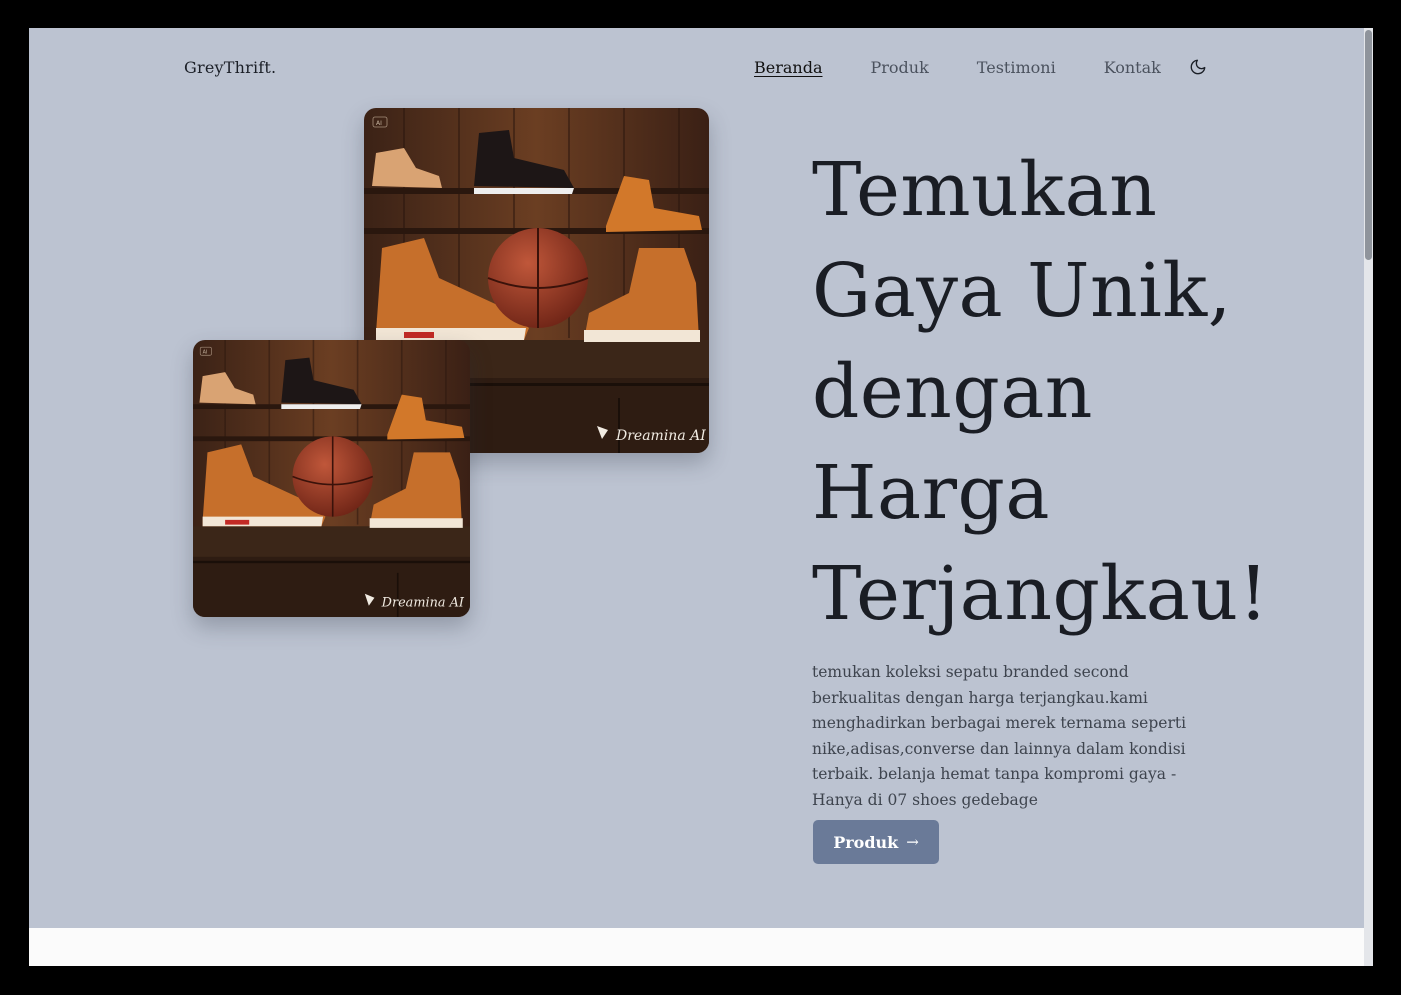 This screenshot has width=1401, height=995. I want to click on nav-link-kontak: Kontak, so click(1132, 68).